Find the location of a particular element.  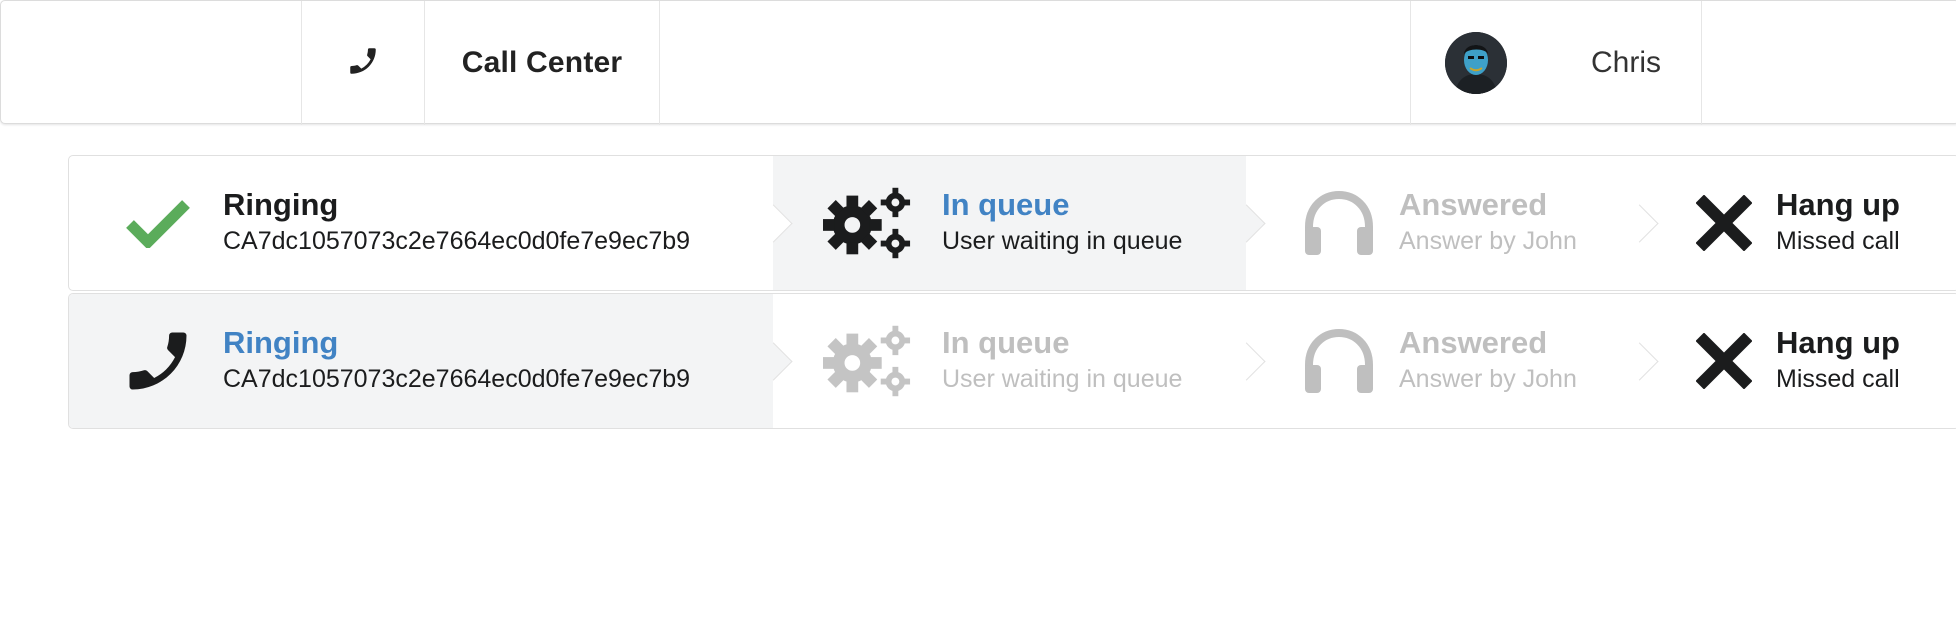

call-center-menu-item: Call Center is located at coordinates (542, 63).